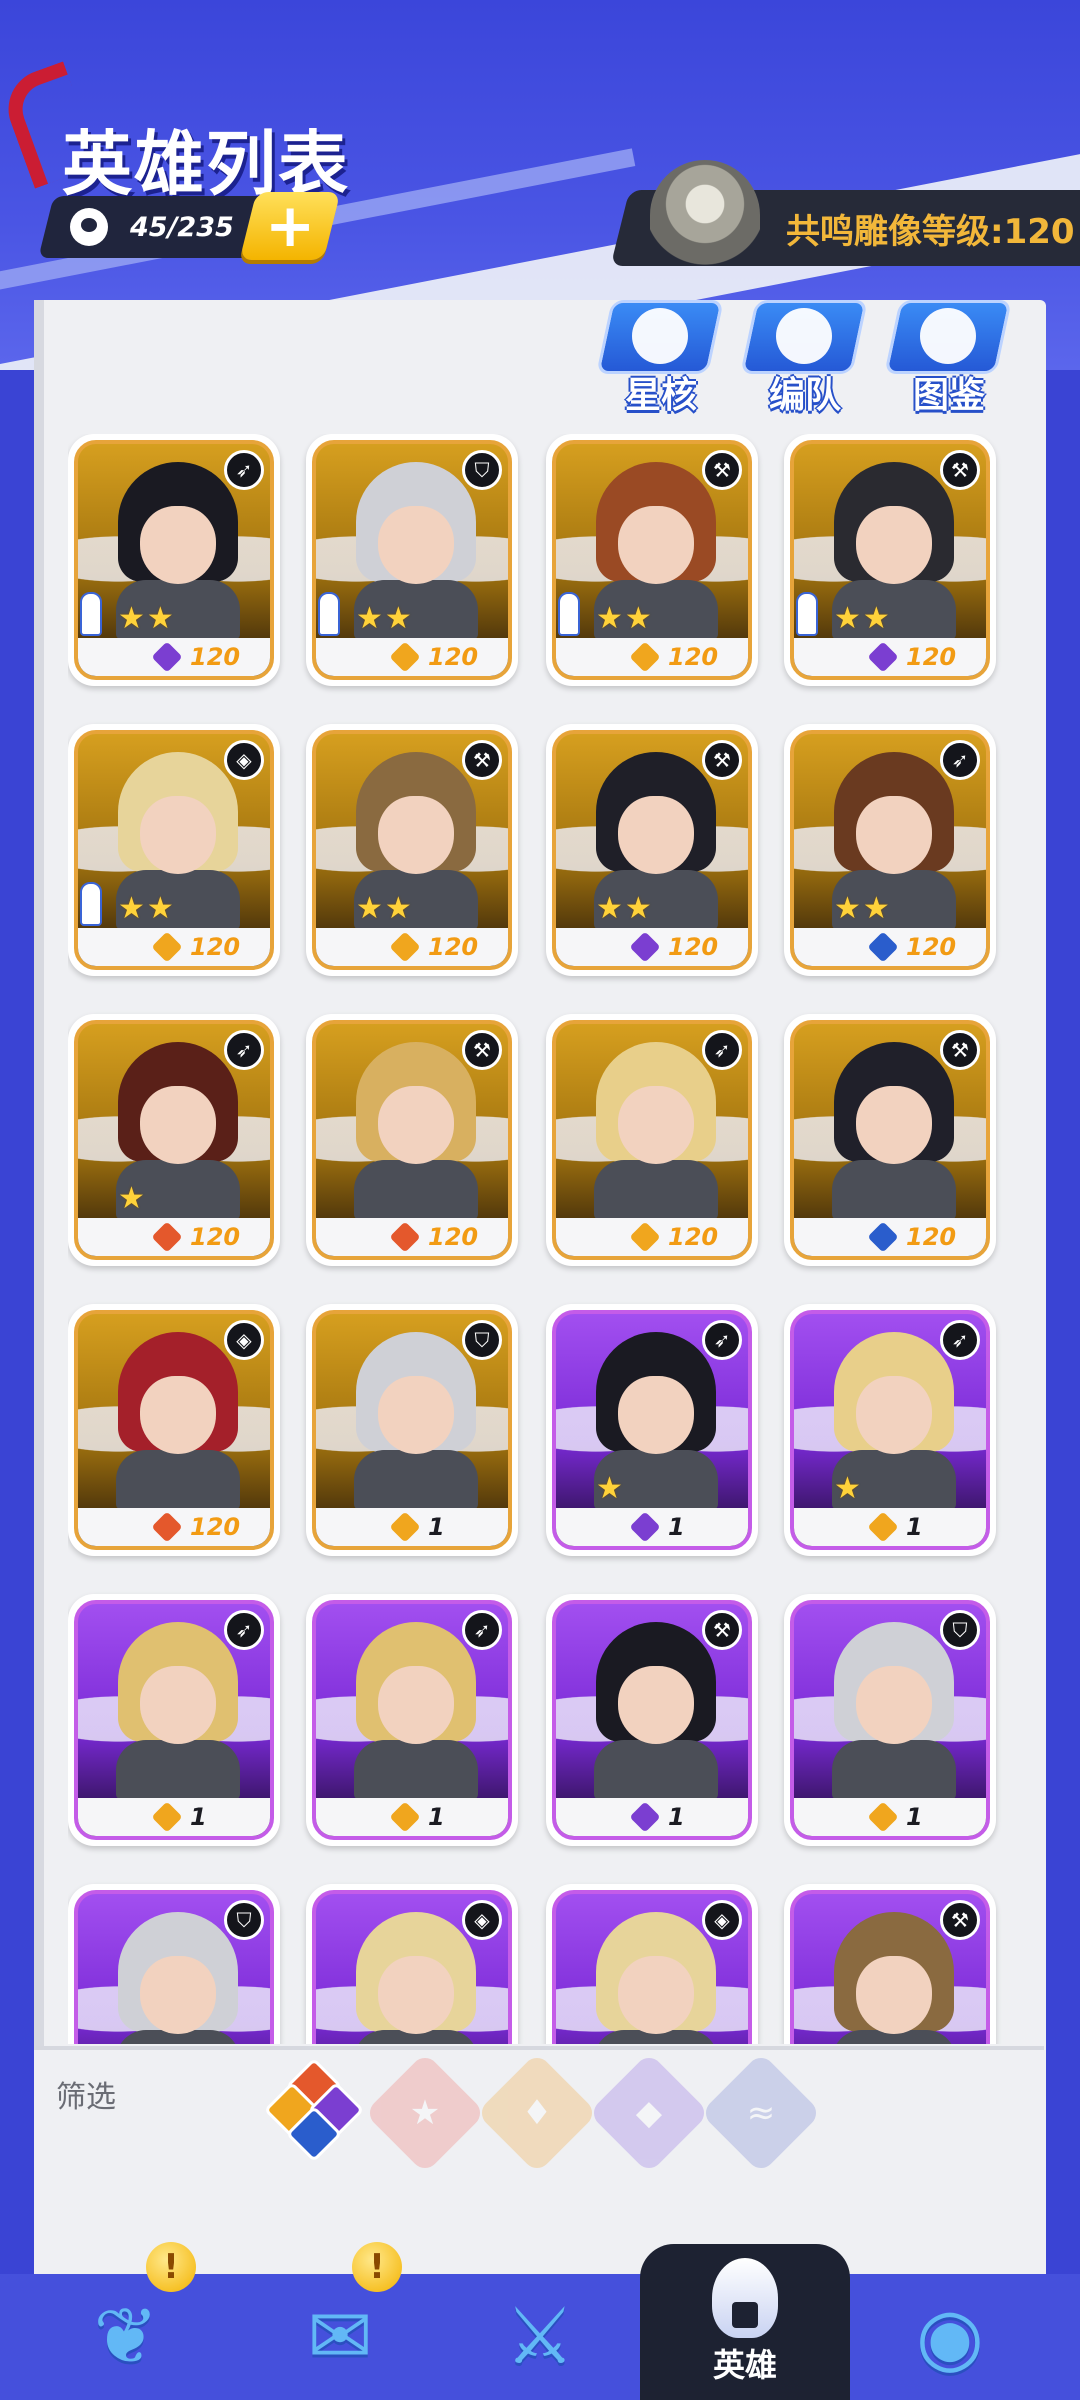  I want to click on scroll-icon: ✉, so click(340, 2337).